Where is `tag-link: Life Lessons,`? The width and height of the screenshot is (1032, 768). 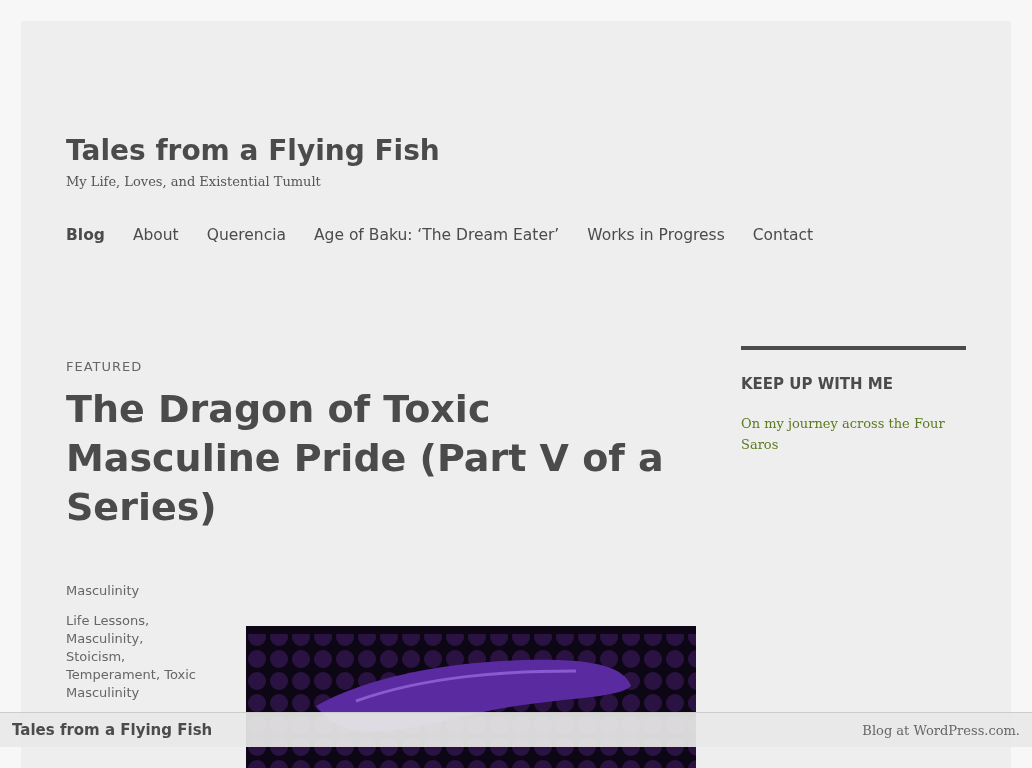
tag-link: Life Lessons, is located at coordinates (108, 621).